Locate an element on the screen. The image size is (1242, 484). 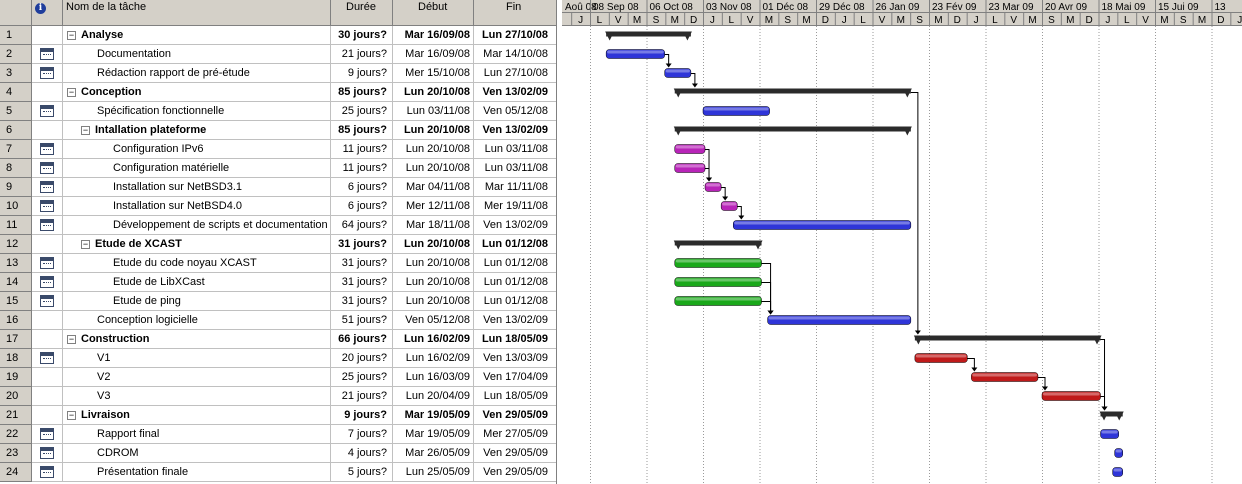
row-id: 4 is located at coordinates (16, 92).